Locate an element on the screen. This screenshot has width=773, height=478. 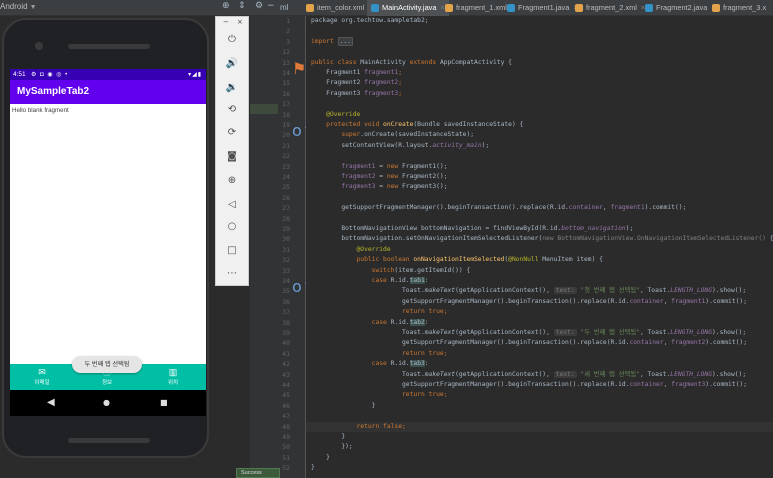
code-token: true is located at coordinates (436, 312).